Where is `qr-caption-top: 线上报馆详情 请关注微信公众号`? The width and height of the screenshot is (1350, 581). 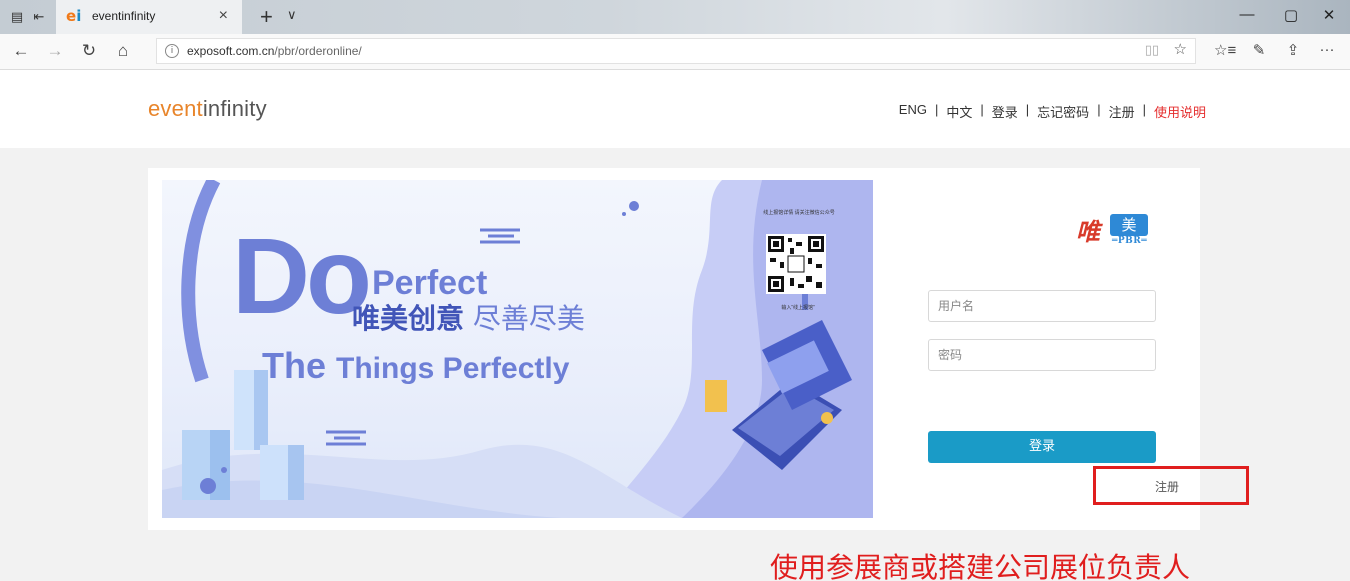 qr-caption-top: 线上报馆详情 请关注微信公众号 is located at coordinates (799, 213).